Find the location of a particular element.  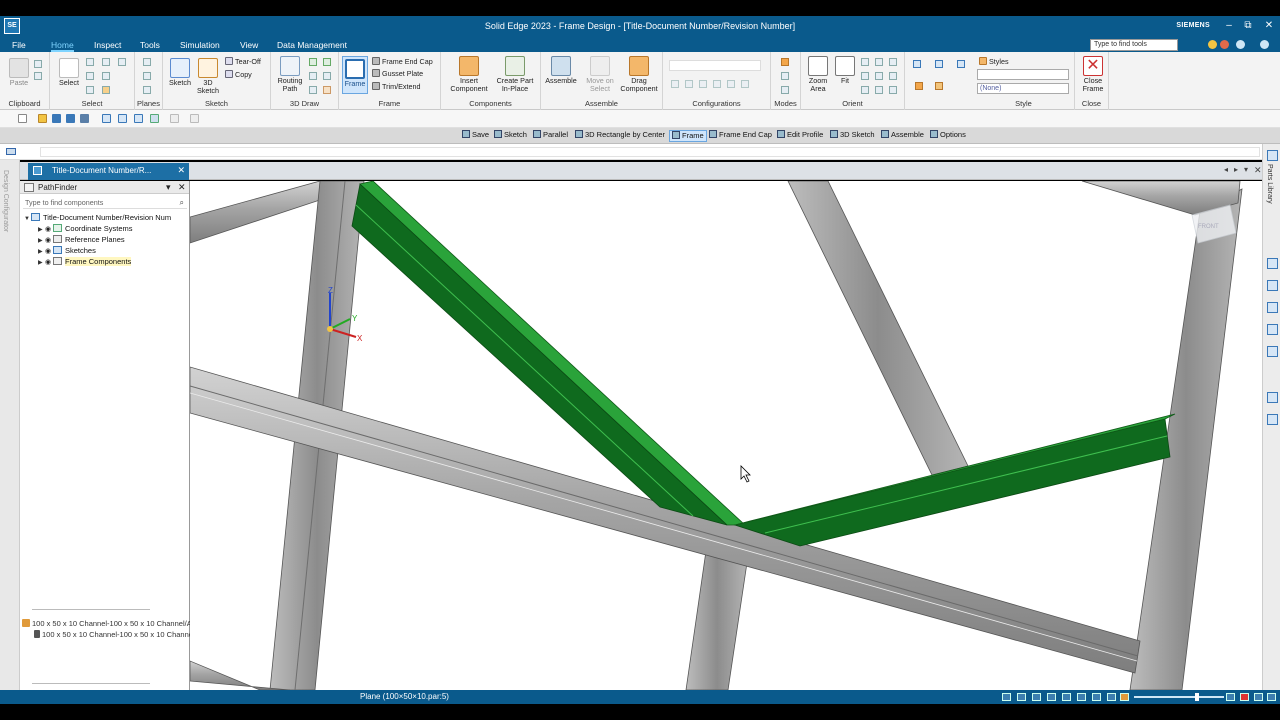

smiley-icon is located at coordinates (1212, 44).